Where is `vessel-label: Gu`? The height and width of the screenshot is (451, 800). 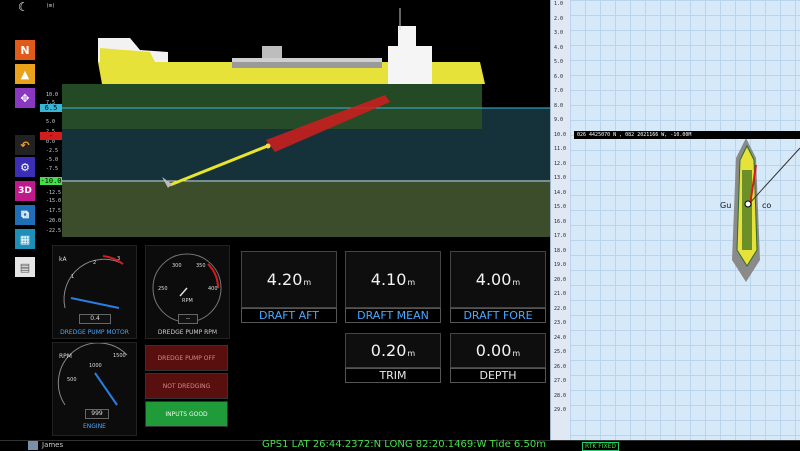
vessel-label: Gu is located at coordinates (726, 205).